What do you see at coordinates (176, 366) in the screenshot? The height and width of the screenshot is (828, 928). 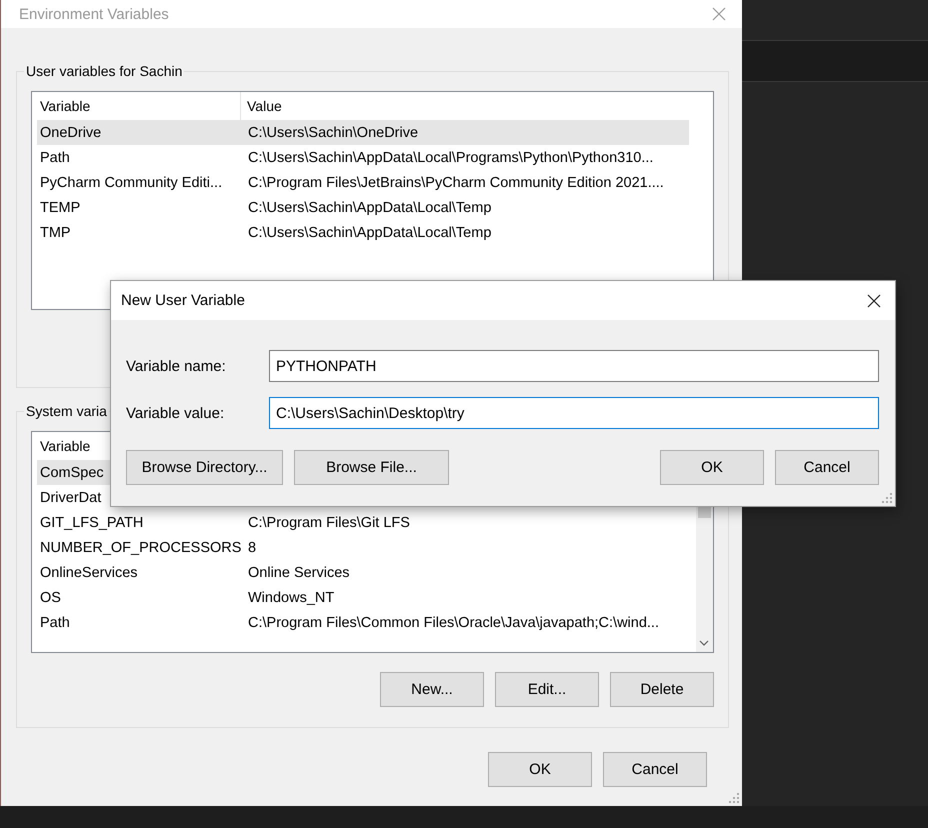 I see `field-label: Variable name:` at bounding box center [176, 366].